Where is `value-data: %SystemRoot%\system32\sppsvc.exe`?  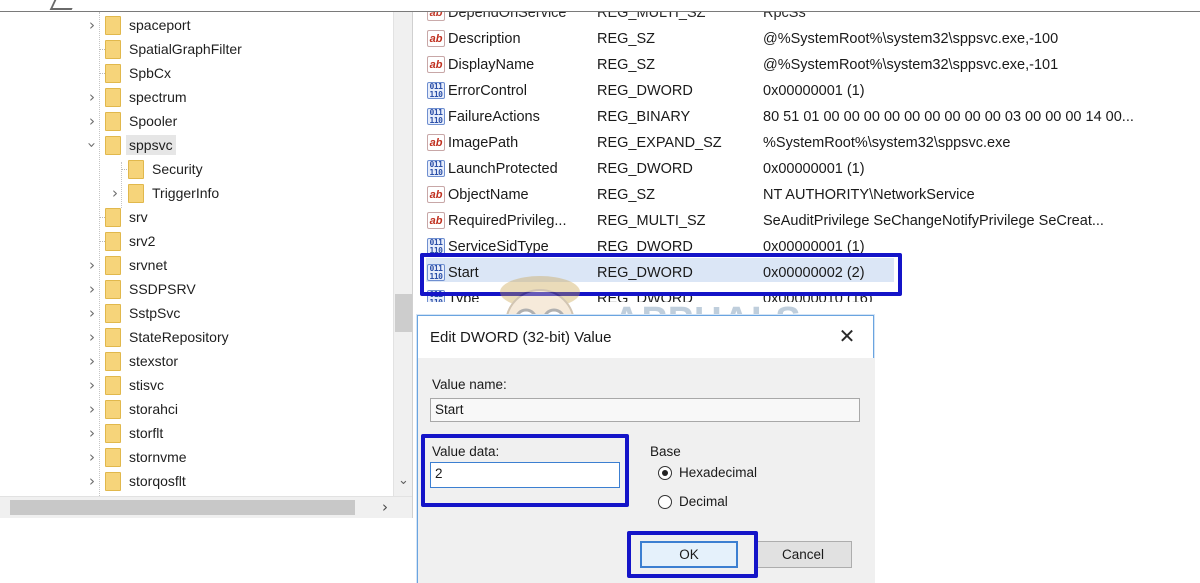
value-data: %SystemRoot%\system32\sppsvc.exe is located at coordinates (887, 143).